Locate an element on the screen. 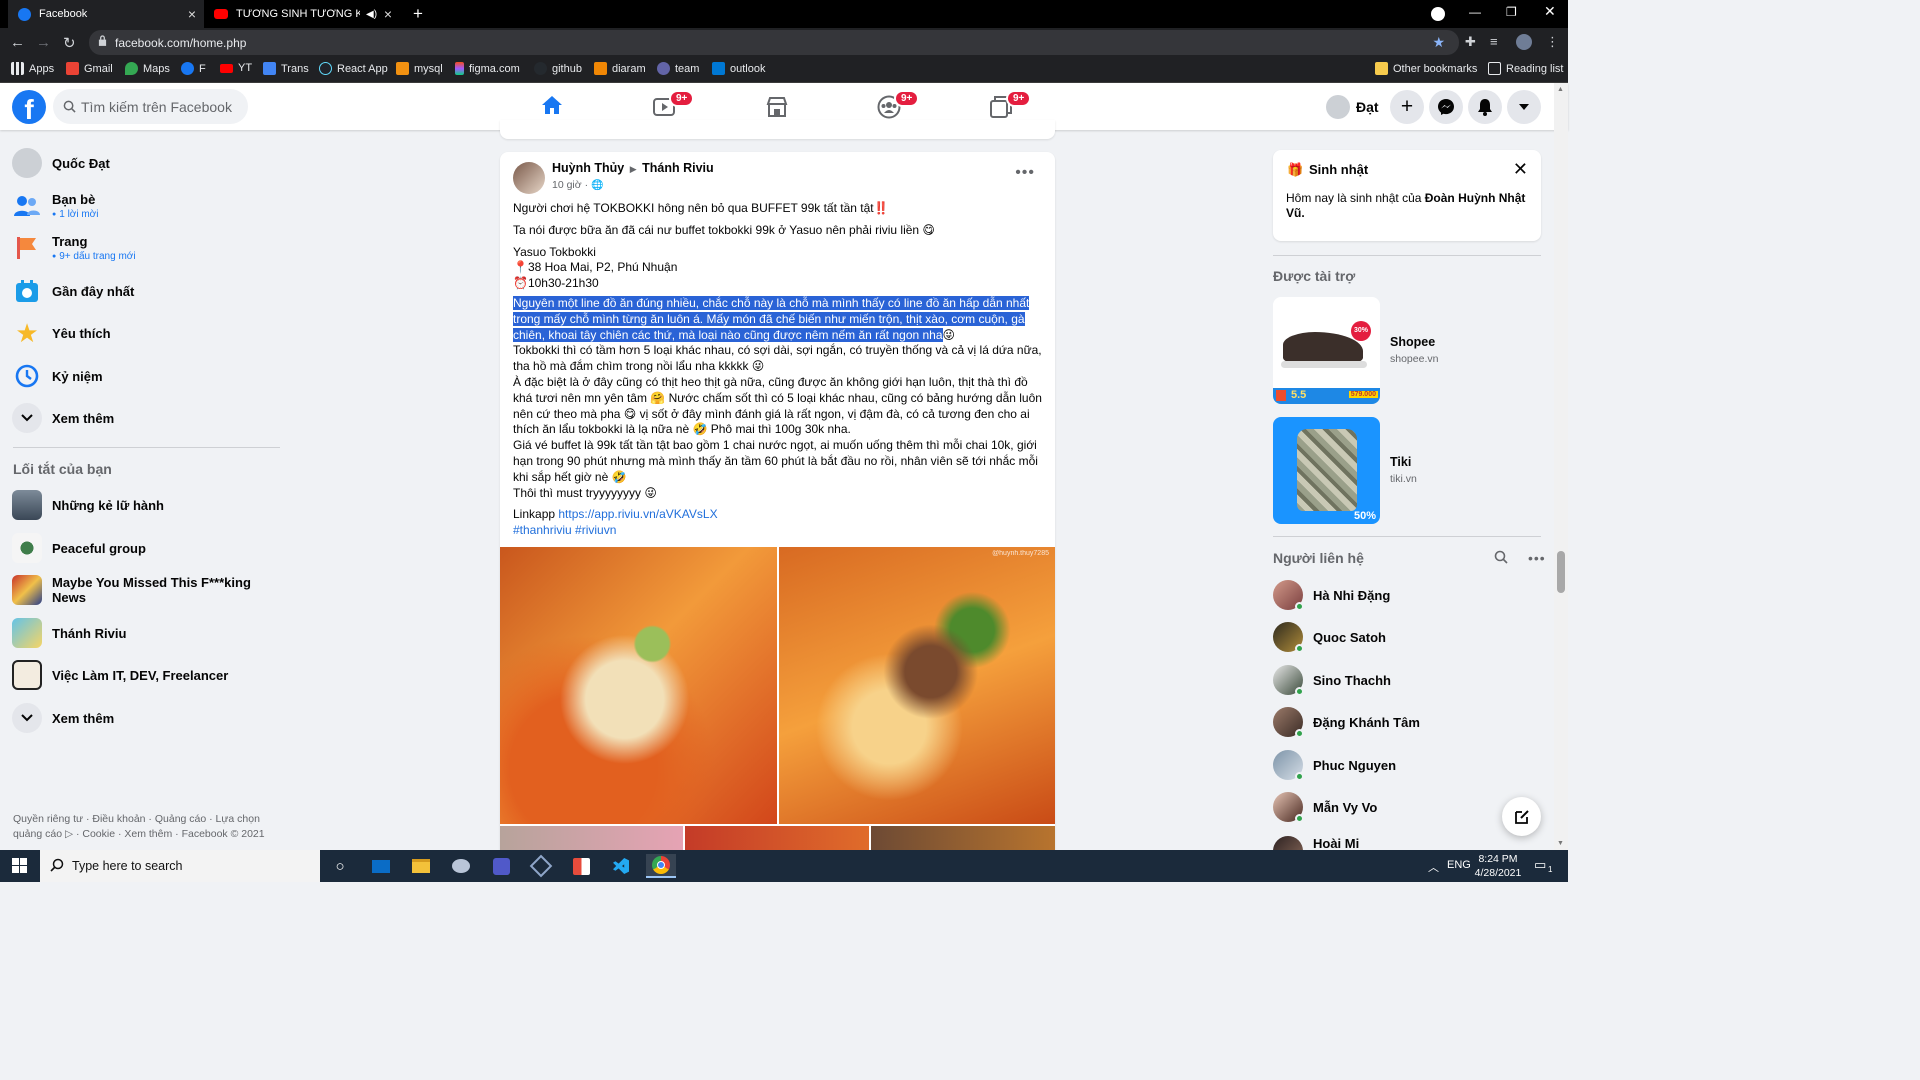  group-name: Thánh Riviu is located at coordinates (678, 168).